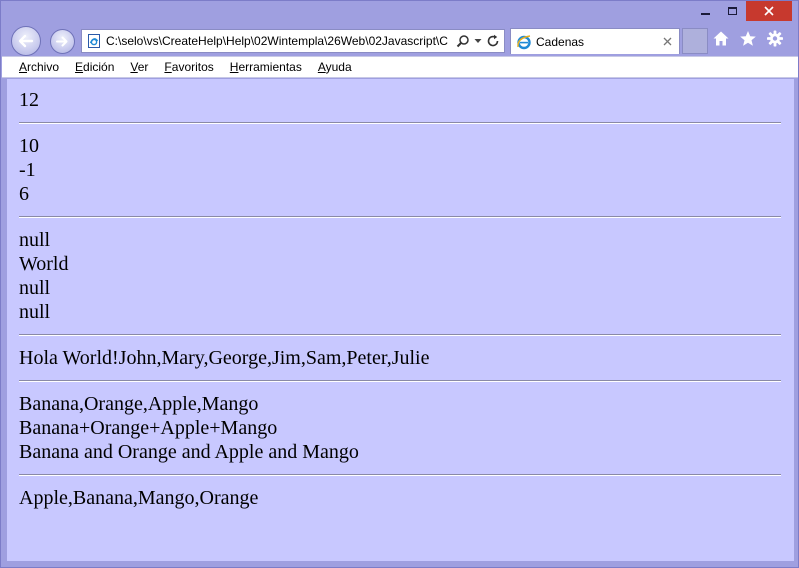 Image resolution: width=799 pixels, height=568 pixels. What do you see at coordinates (188, 67) in the screenshot?
I see `menu-favoritos: Favoritos` at bounding box center [188, 67].